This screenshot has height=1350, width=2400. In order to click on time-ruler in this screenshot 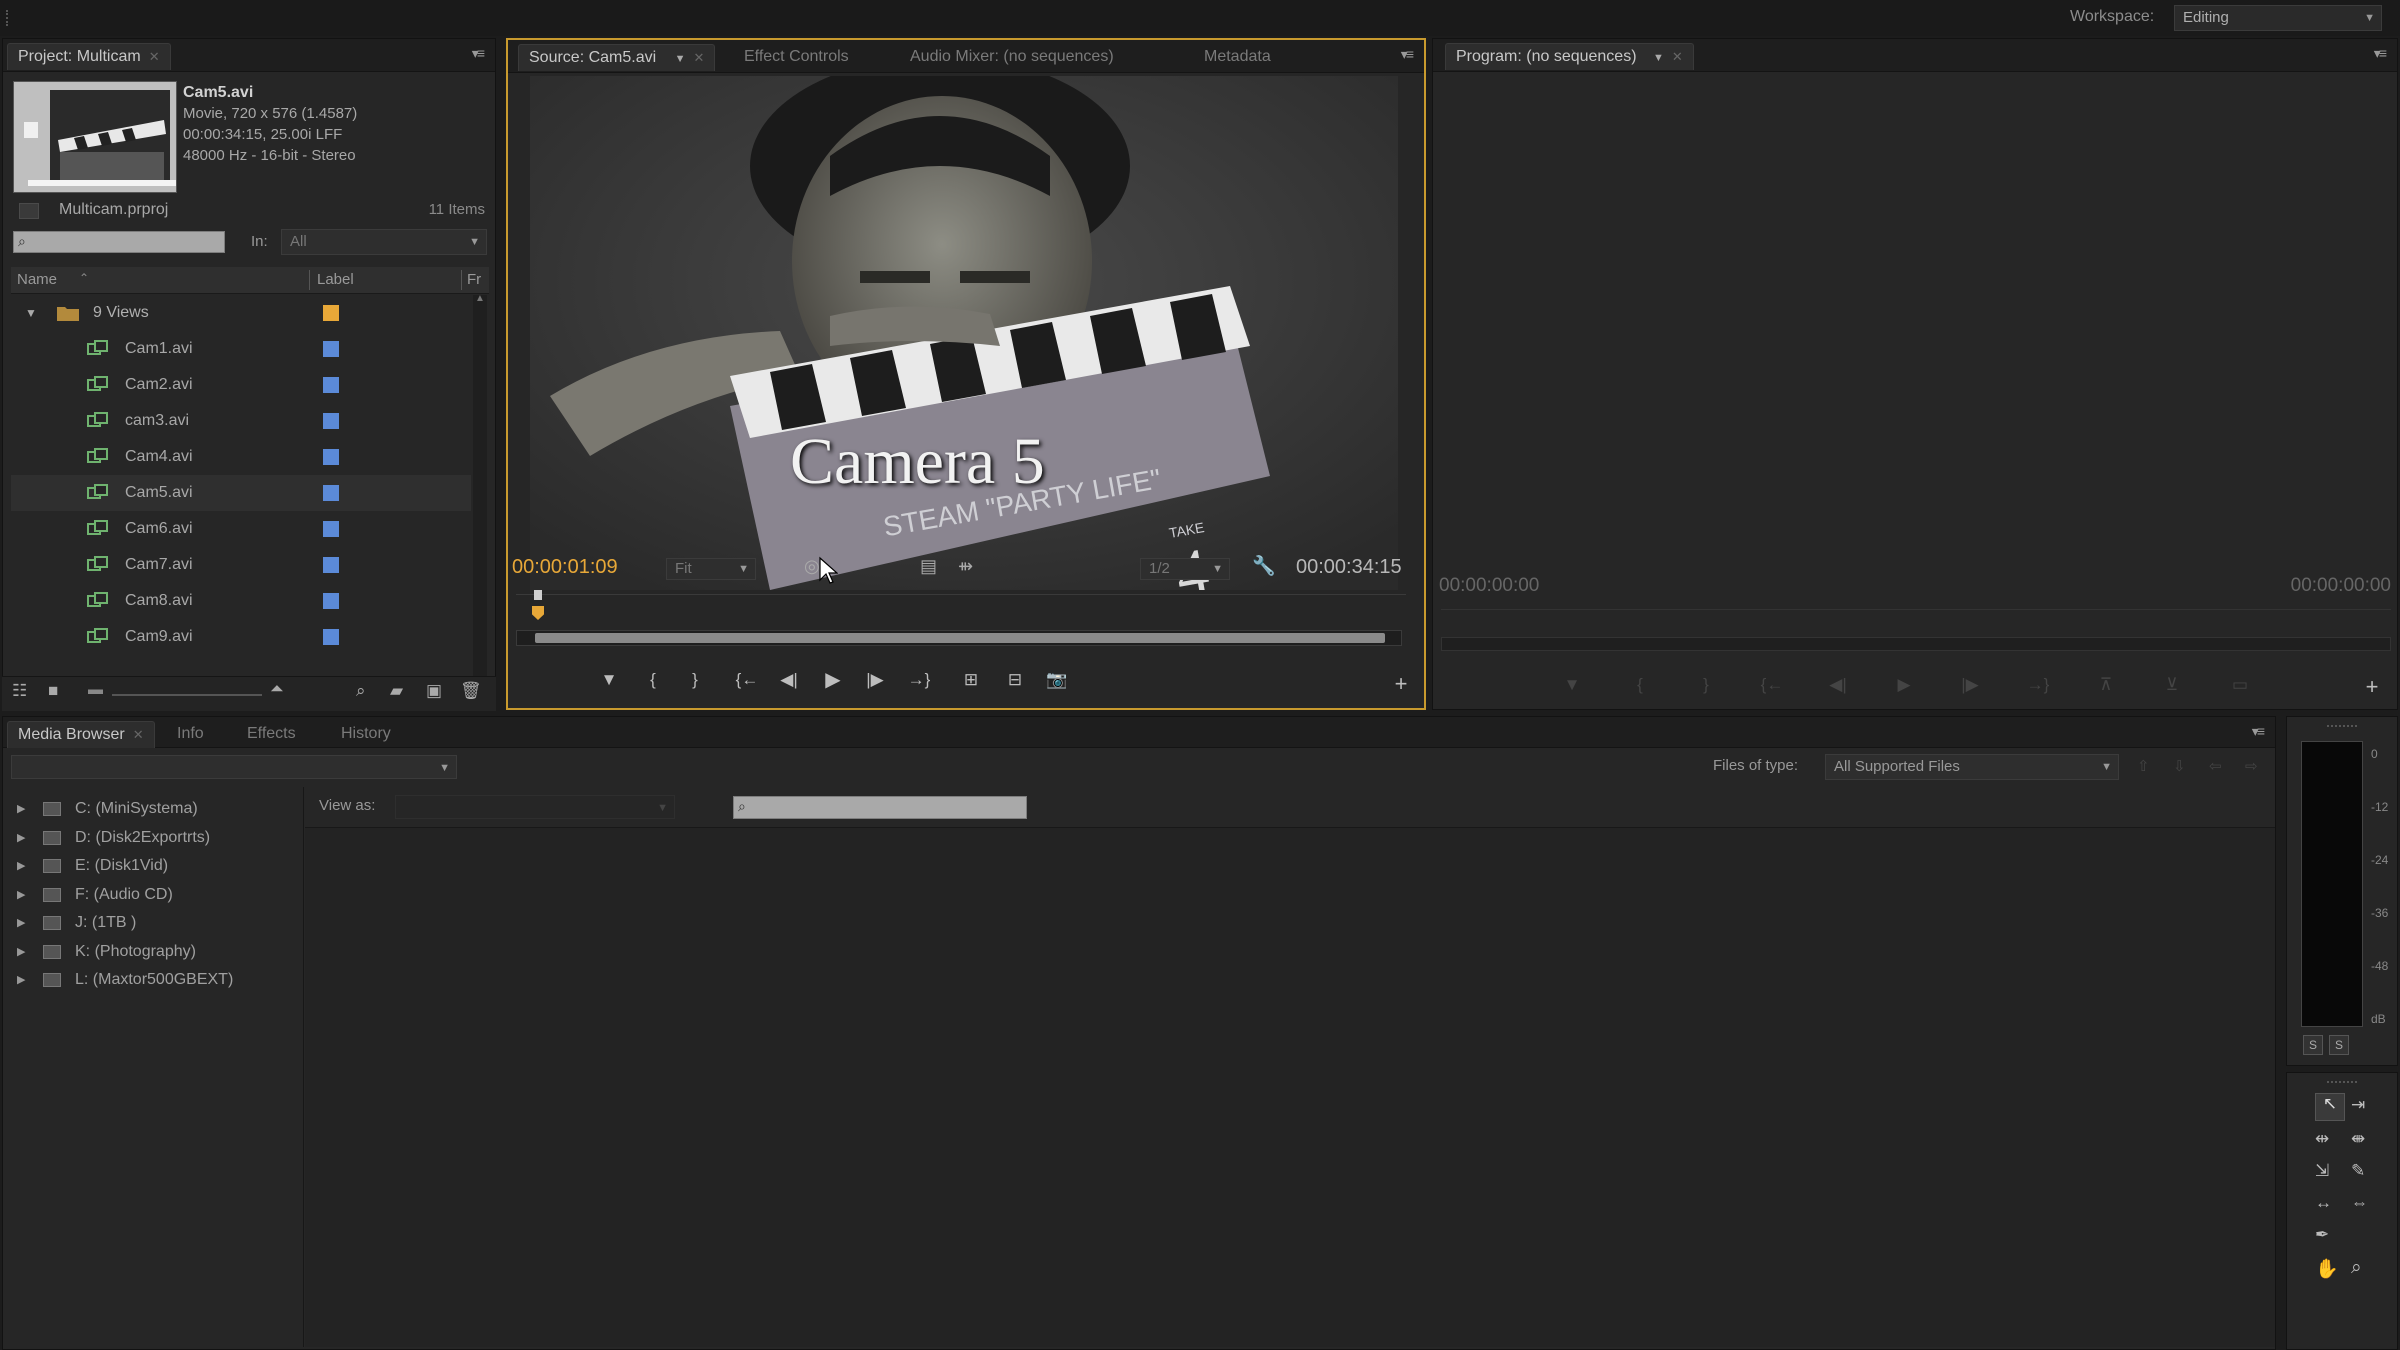, I will do `click(961, 606)`.